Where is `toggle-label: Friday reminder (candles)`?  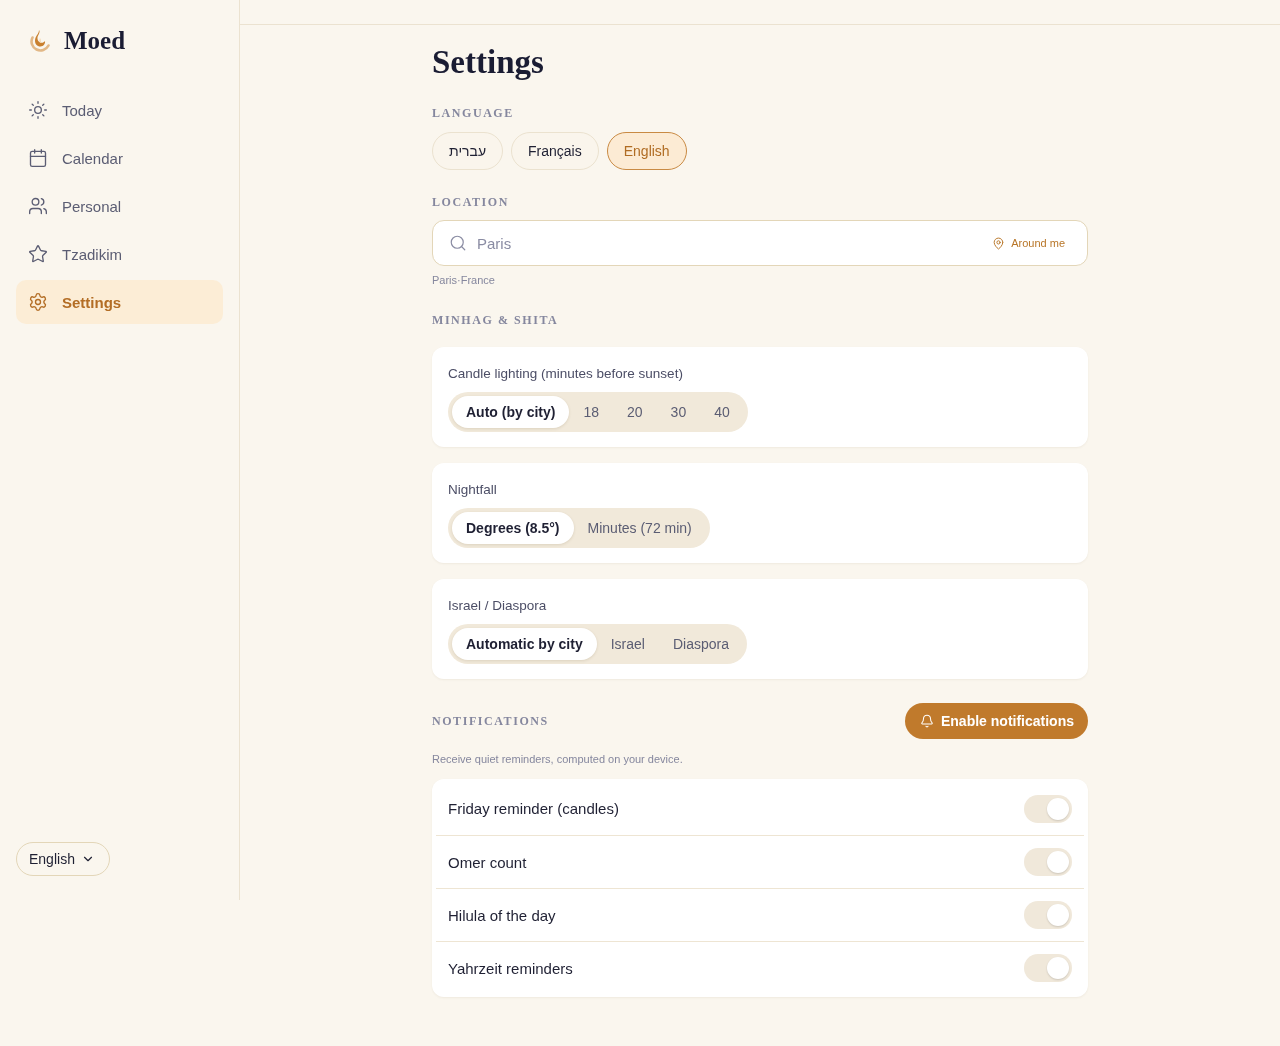 toggle-label: Friday reminder (candles) is located at coordinates (533, 808).